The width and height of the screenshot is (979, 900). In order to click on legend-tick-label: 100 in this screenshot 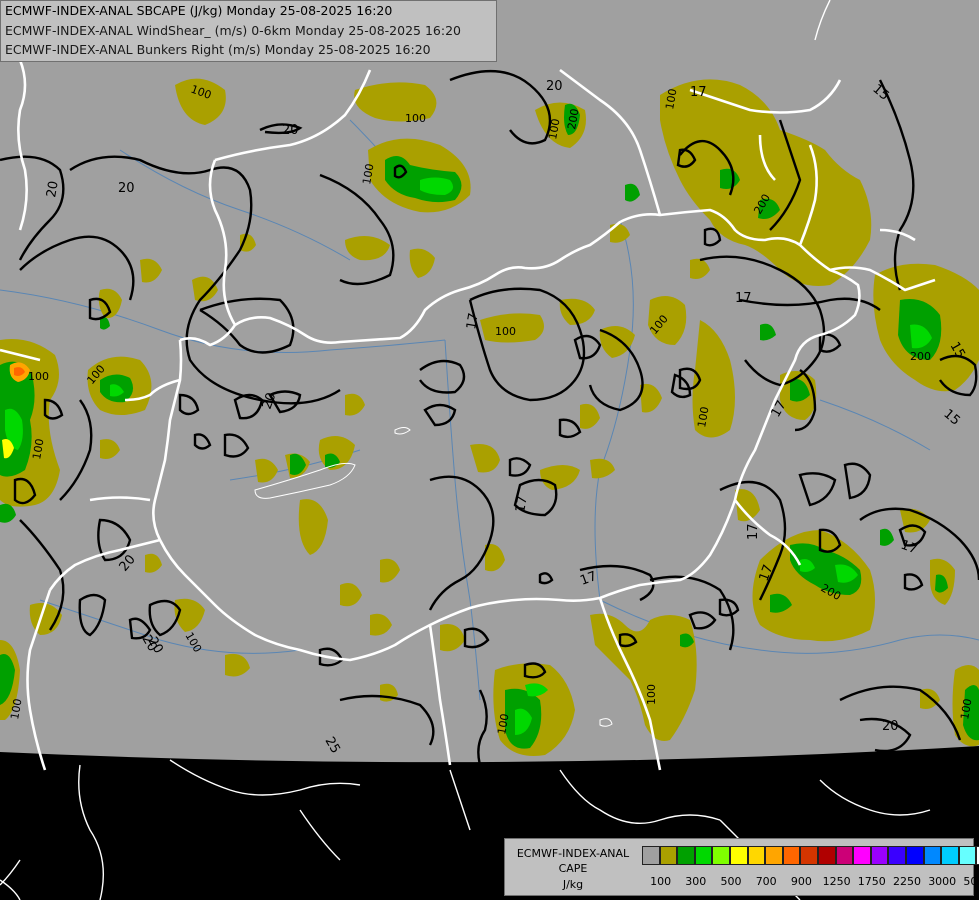, I will do `click(661, 881)`.